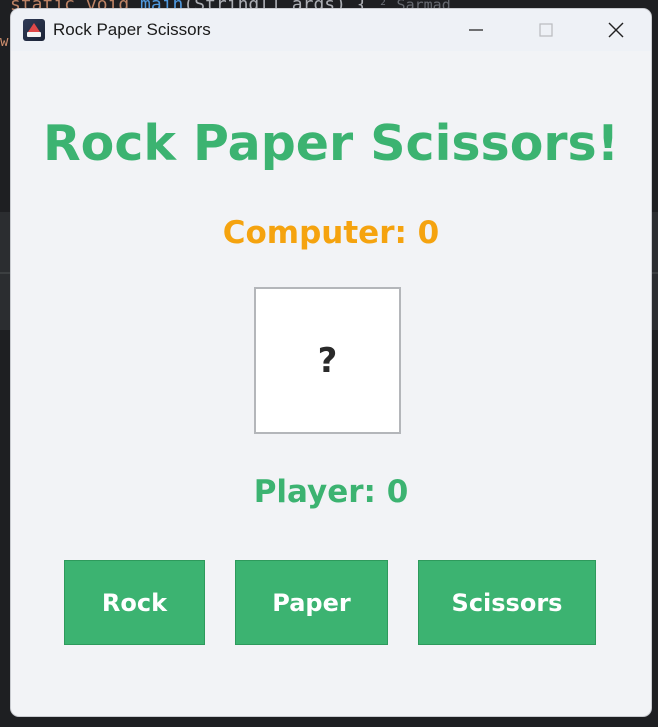 The width and height of the screenshot is (658, 727). I want to click on minimize-icon, so click(476, 30).